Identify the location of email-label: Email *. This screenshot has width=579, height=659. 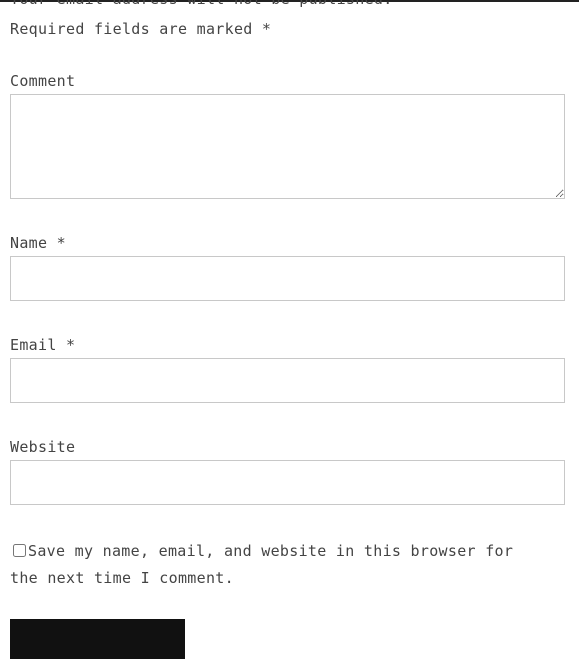
(43, 345).